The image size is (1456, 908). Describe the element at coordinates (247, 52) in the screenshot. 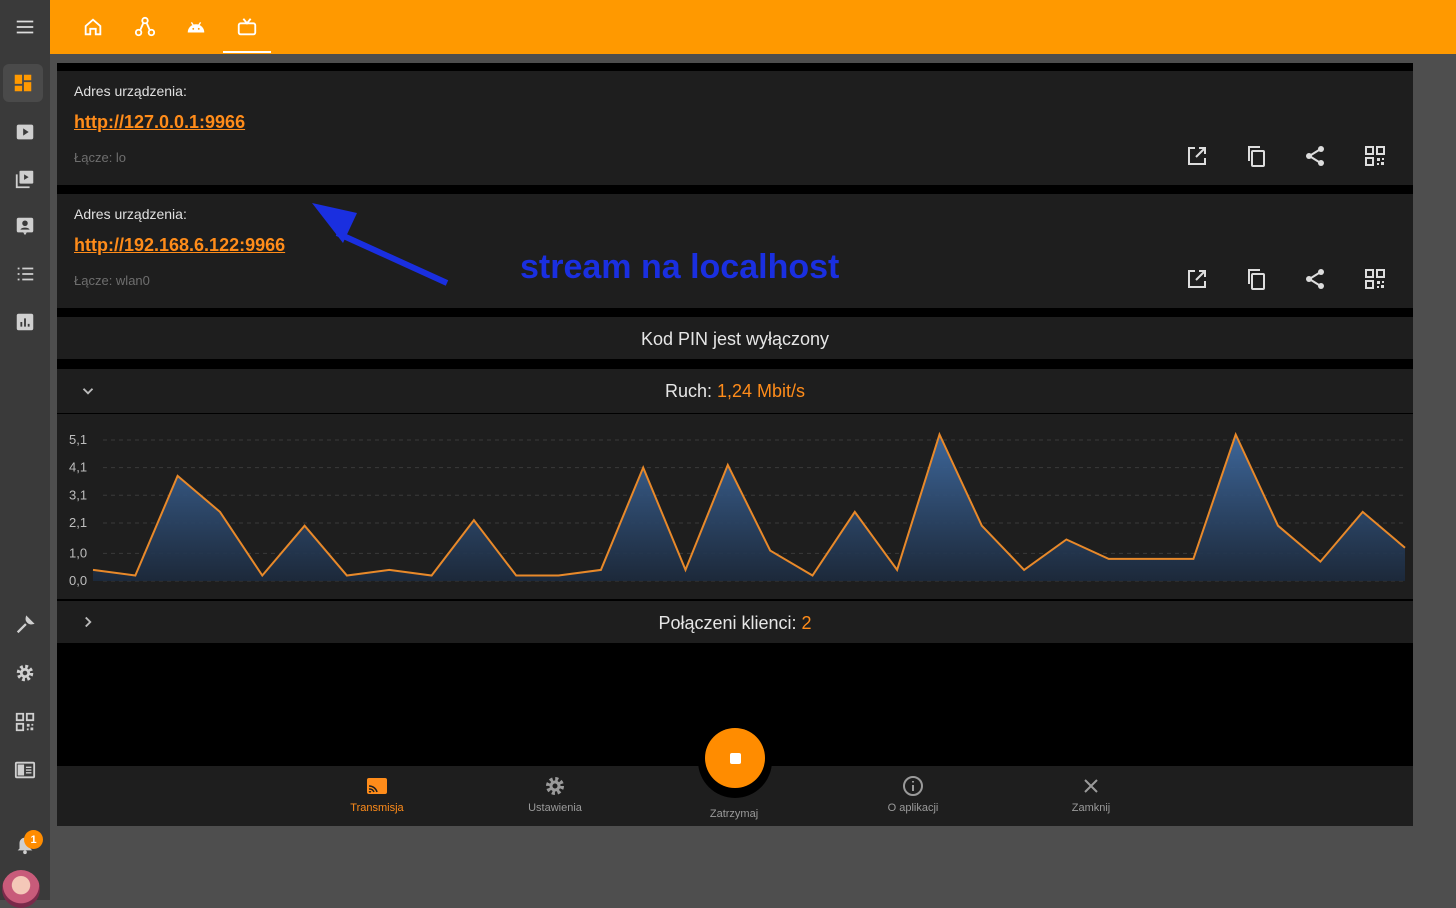

I see `active-tab-indicator` at that location.